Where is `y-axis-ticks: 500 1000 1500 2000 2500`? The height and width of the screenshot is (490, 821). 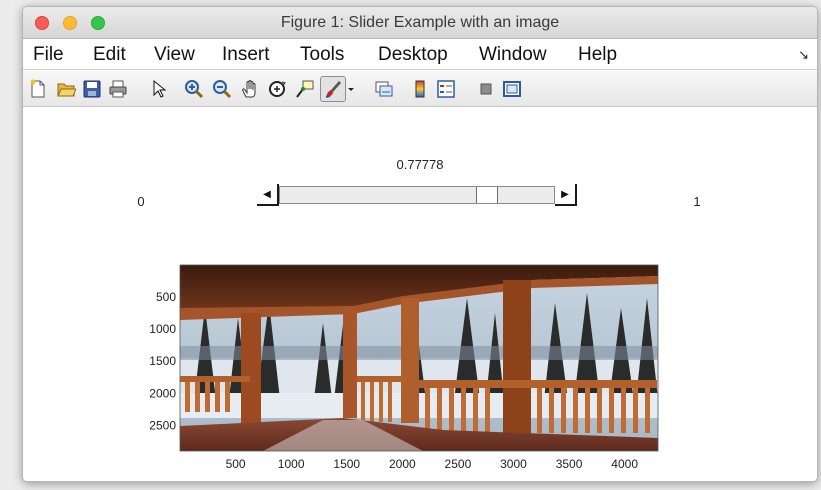 y-axis-ticks: 500 1000 1500 2000 2500 is located at coordinates (162, 361).